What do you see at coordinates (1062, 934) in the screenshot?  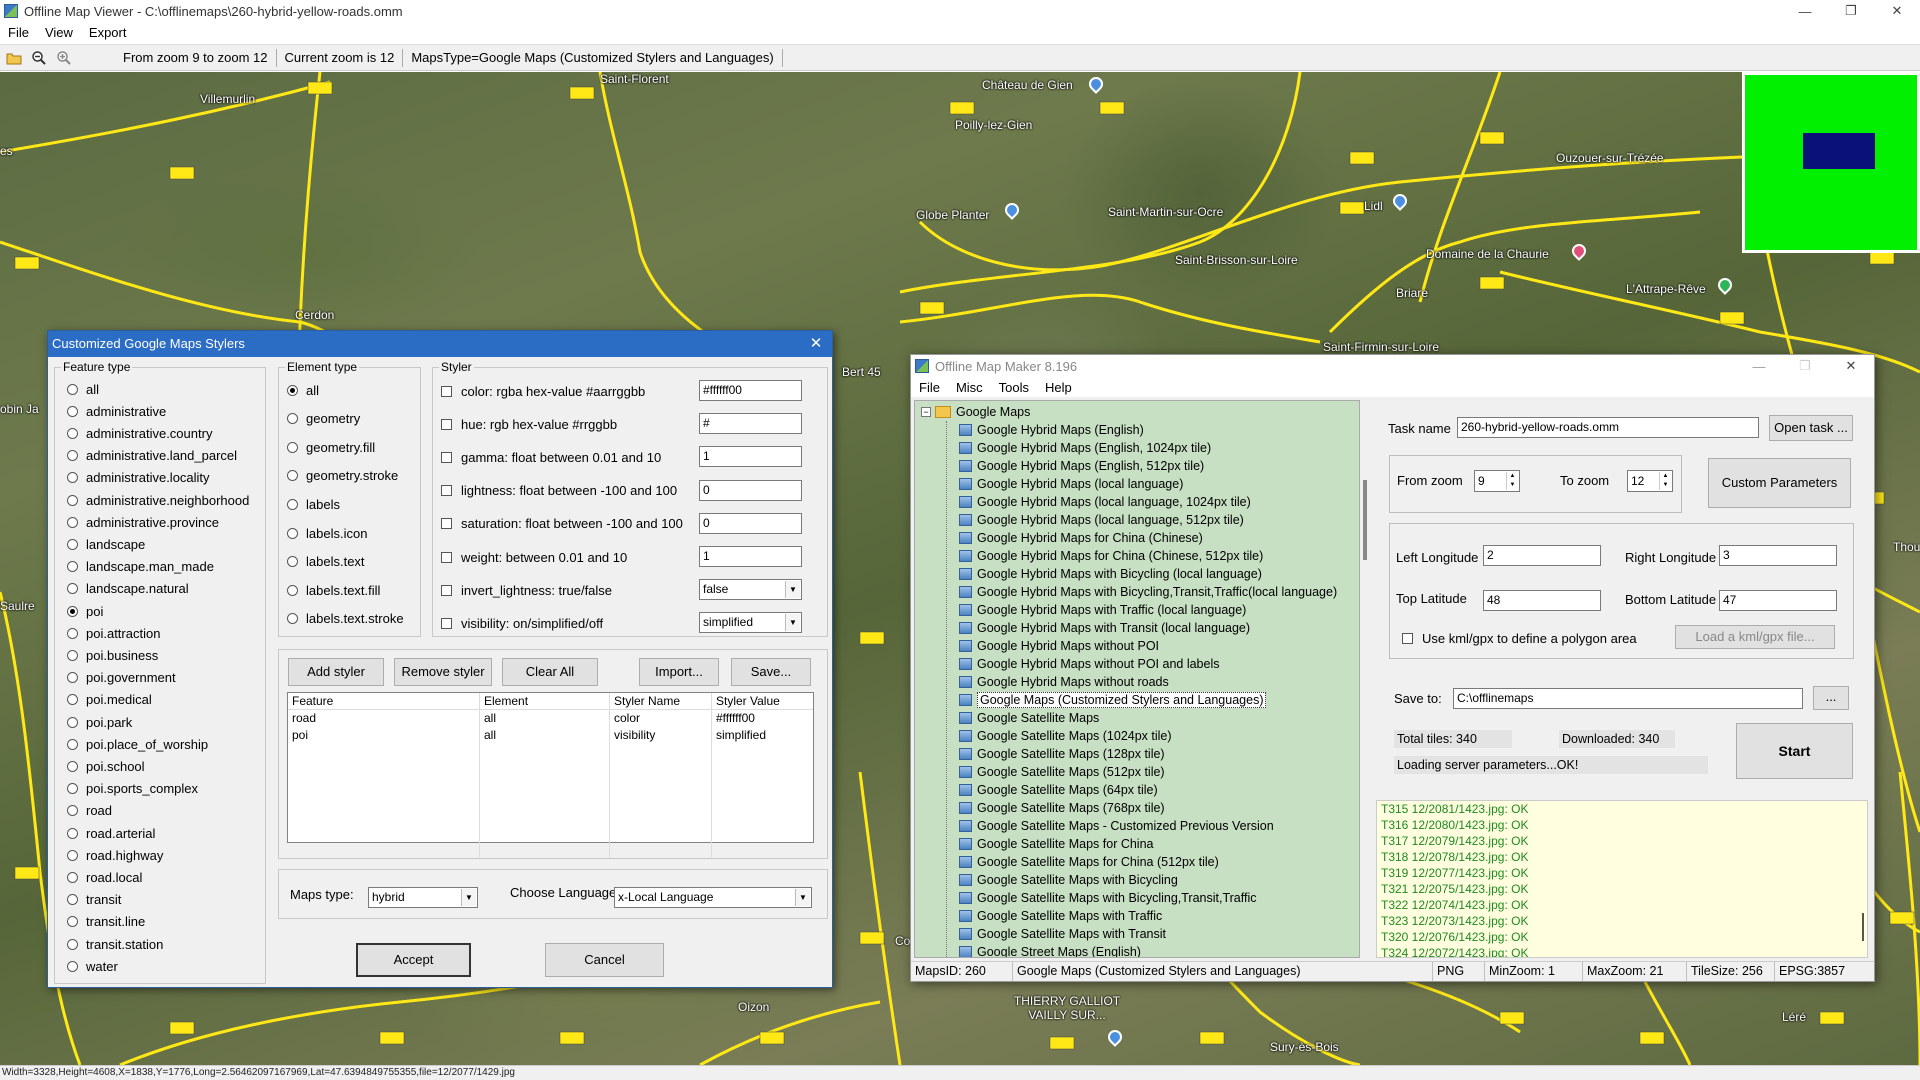 I see `tree-item: Google Satellite Maps with Transit` at bounding box center [1062, 934].